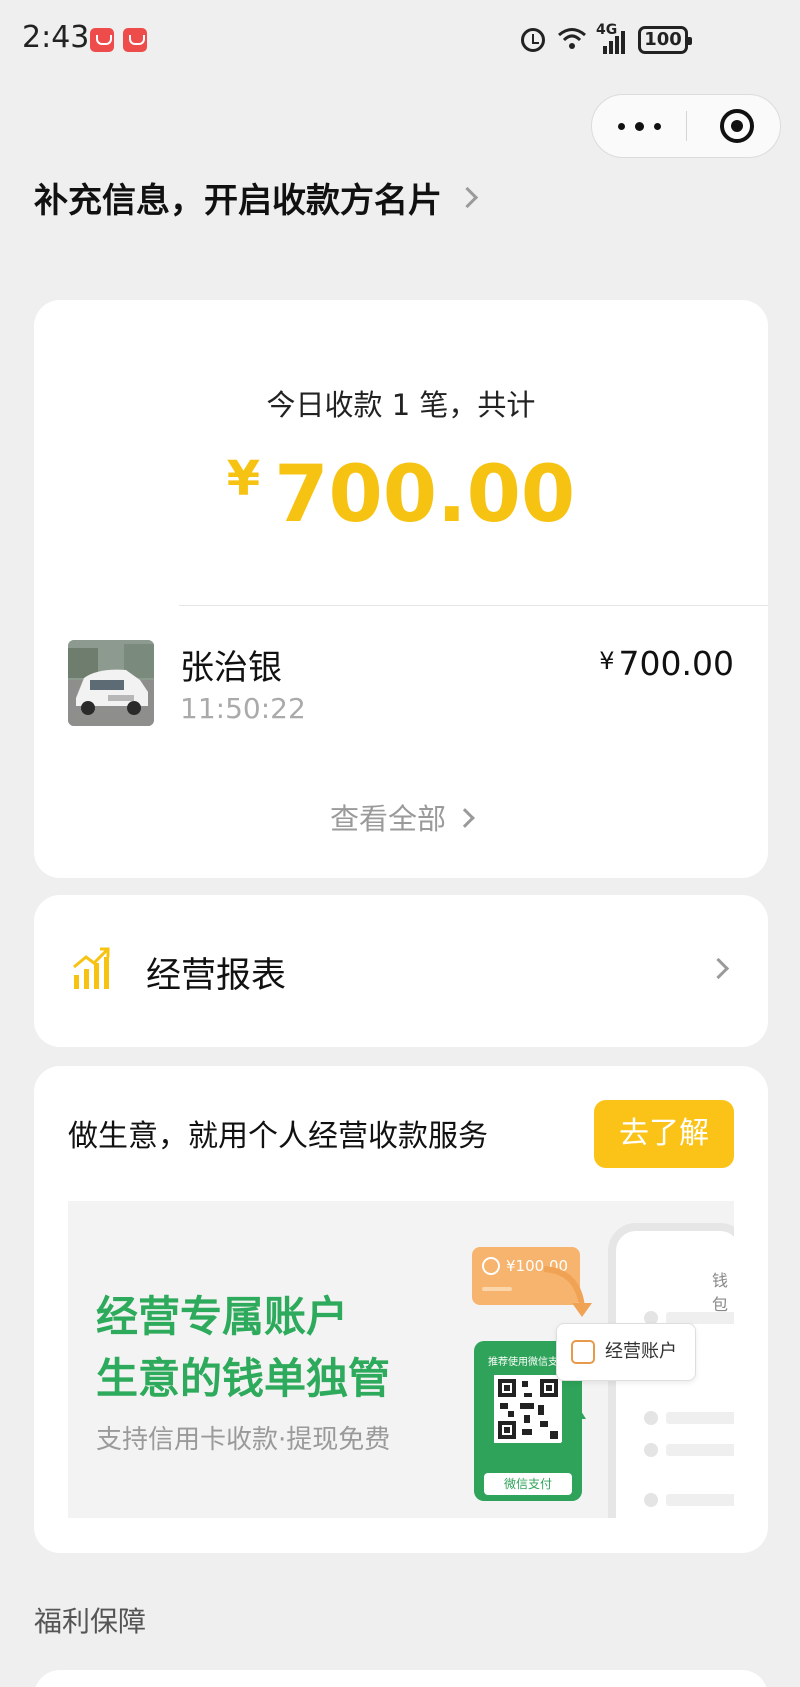 This screenshot has height=1687, width=800. What do you see at coordinates (567, 1291) in the screenshot?
I see `arrow-down-icon` at bounding box center [567, 1291].